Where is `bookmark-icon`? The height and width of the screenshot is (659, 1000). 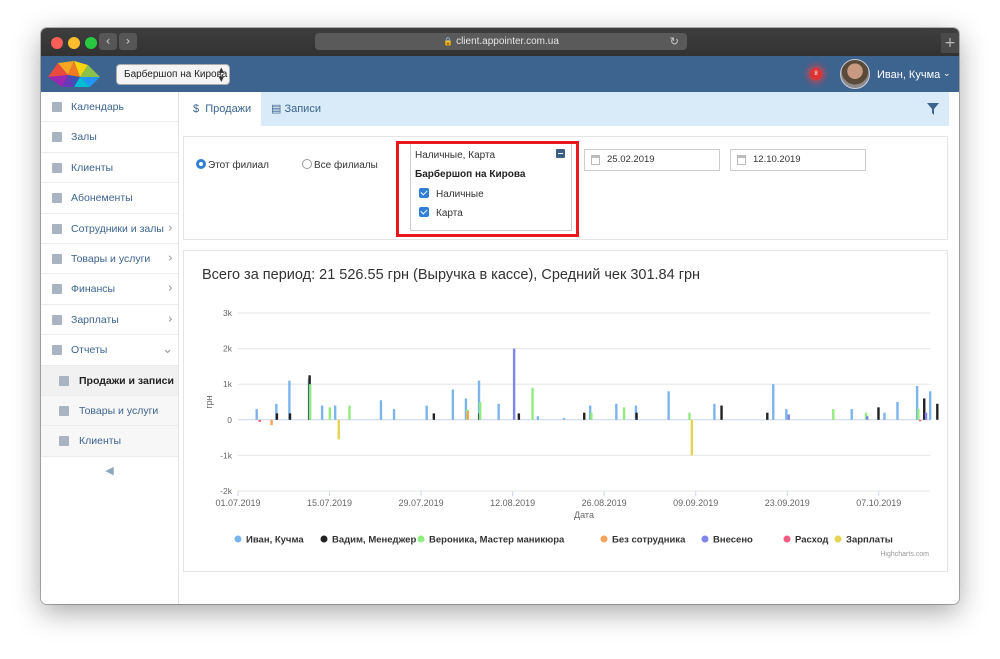 bookmark-icon is located at coordinates (57, 137).